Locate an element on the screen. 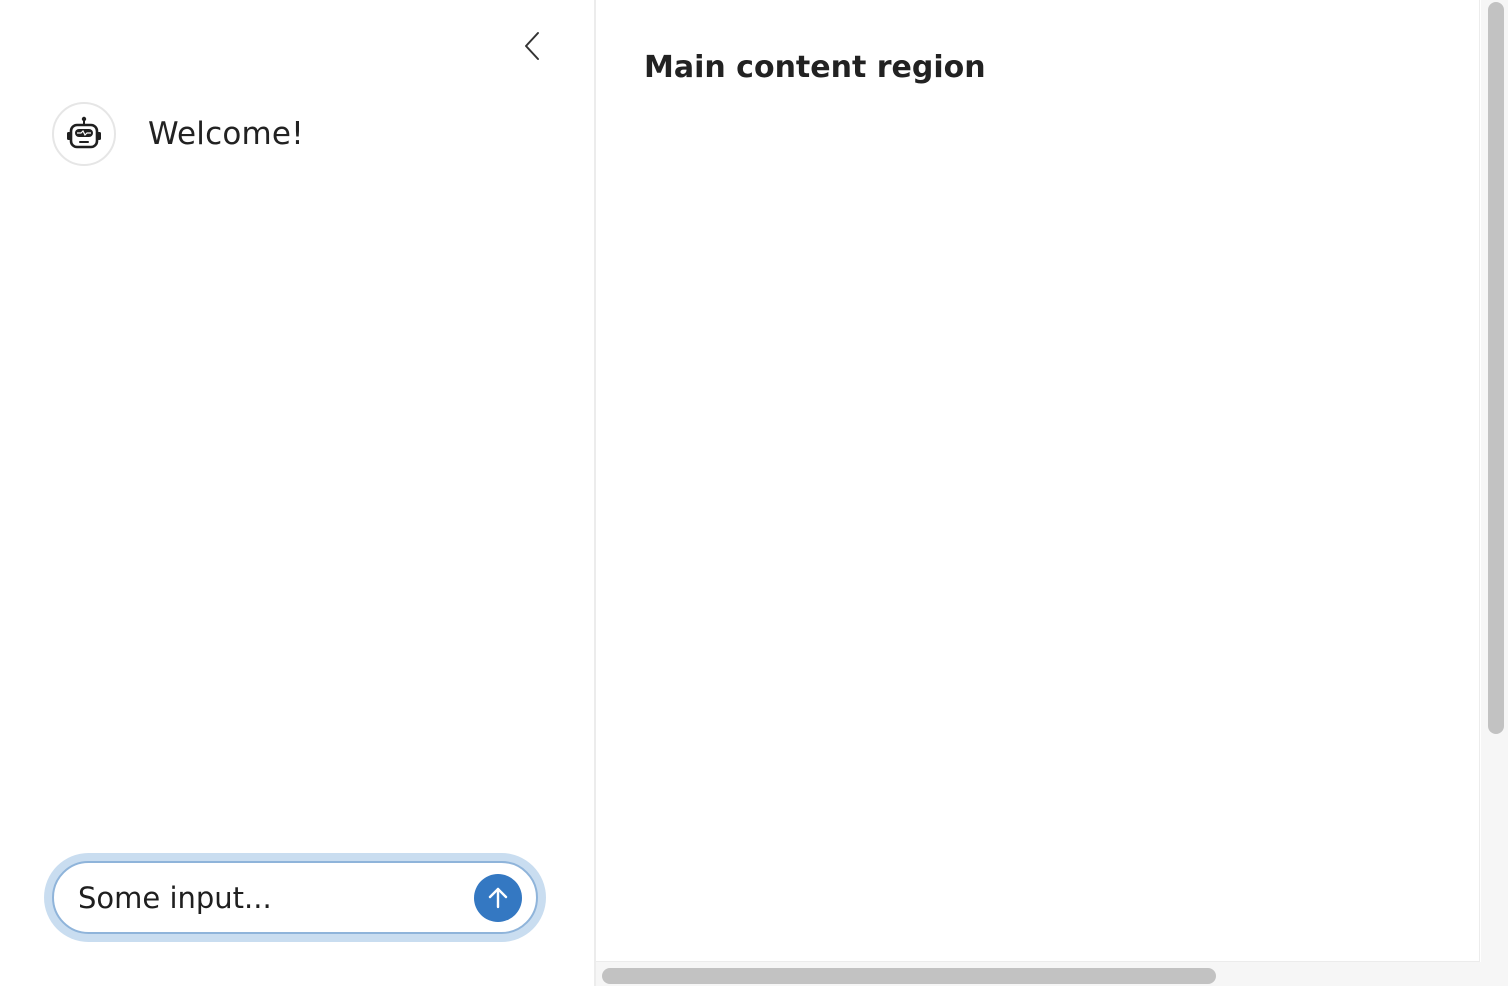  chat-input-container is located at coordinates (295, 897).